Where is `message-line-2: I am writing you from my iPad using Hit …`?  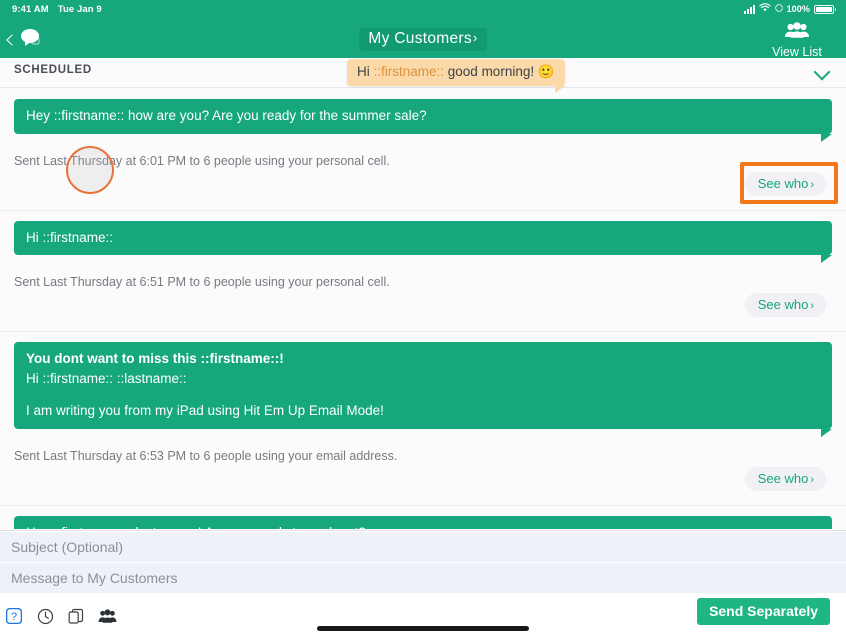
message-line-2: I am writing you from my iPad using Hit … is located at coordinates (205, 411).